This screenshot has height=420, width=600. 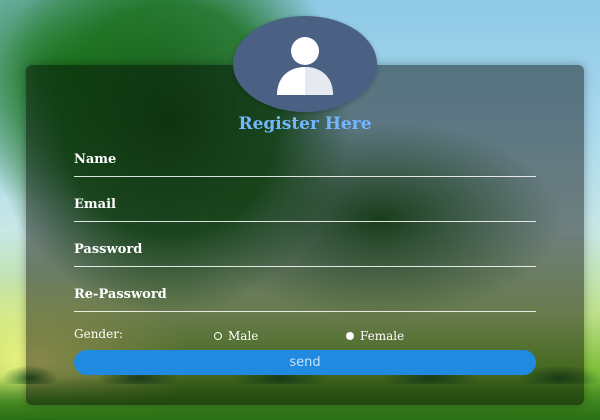 I want to click on gender-female-label: Female, so click(x=382, y=336).